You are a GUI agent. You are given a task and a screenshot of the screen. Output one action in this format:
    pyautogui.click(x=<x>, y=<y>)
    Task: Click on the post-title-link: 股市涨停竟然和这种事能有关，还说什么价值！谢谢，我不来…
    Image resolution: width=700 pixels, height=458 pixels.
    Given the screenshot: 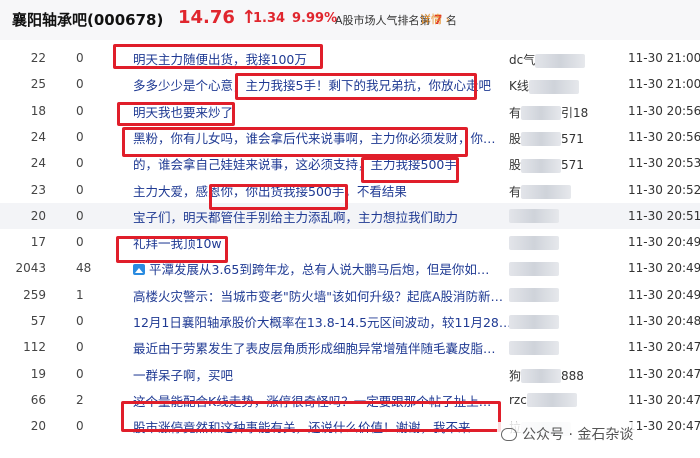 What is the action you would take?
    pyautogui.click(x=308, y=426)
    